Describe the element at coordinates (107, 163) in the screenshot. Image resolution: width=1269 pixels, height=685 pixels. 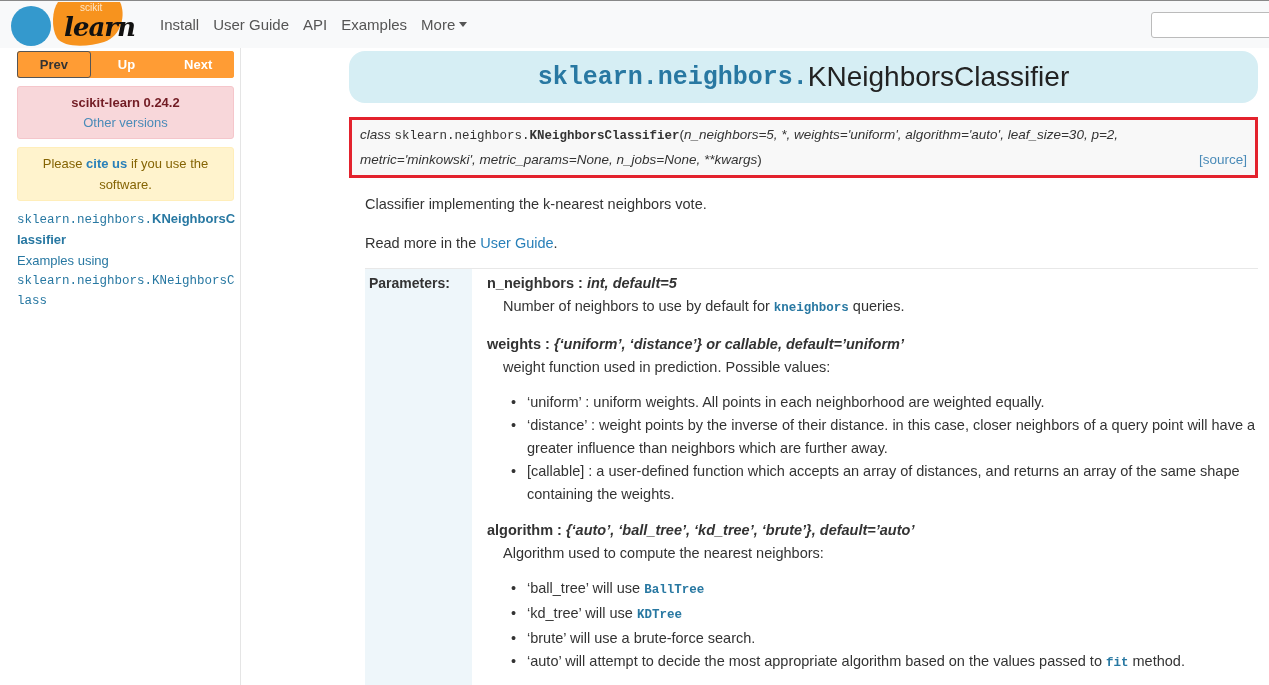
I see `link: cite us` at that location.